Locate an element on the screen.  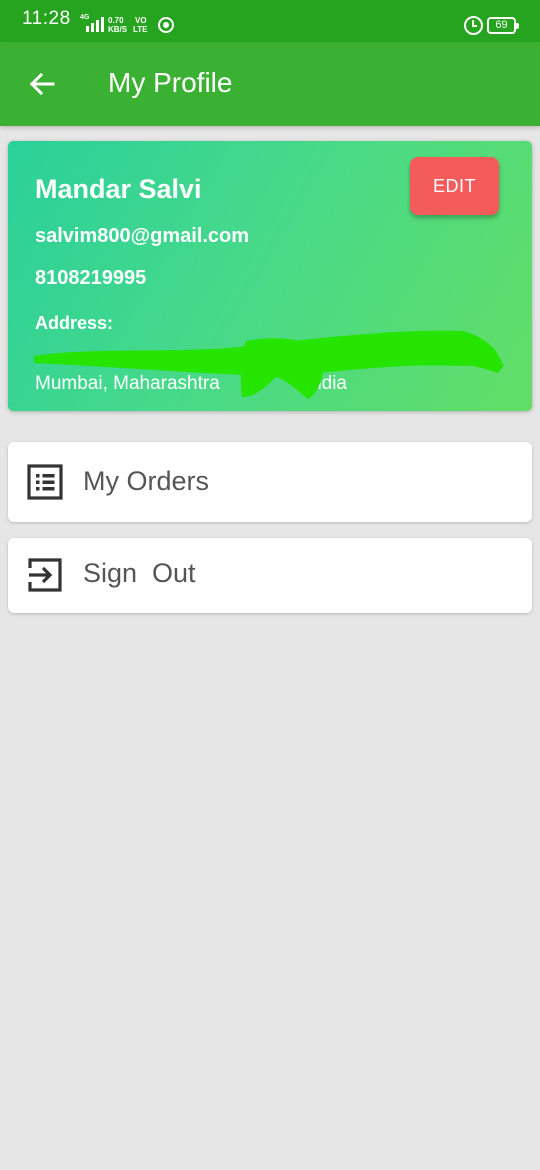
battery-icon: 69 is located at coordinates (503, 25).